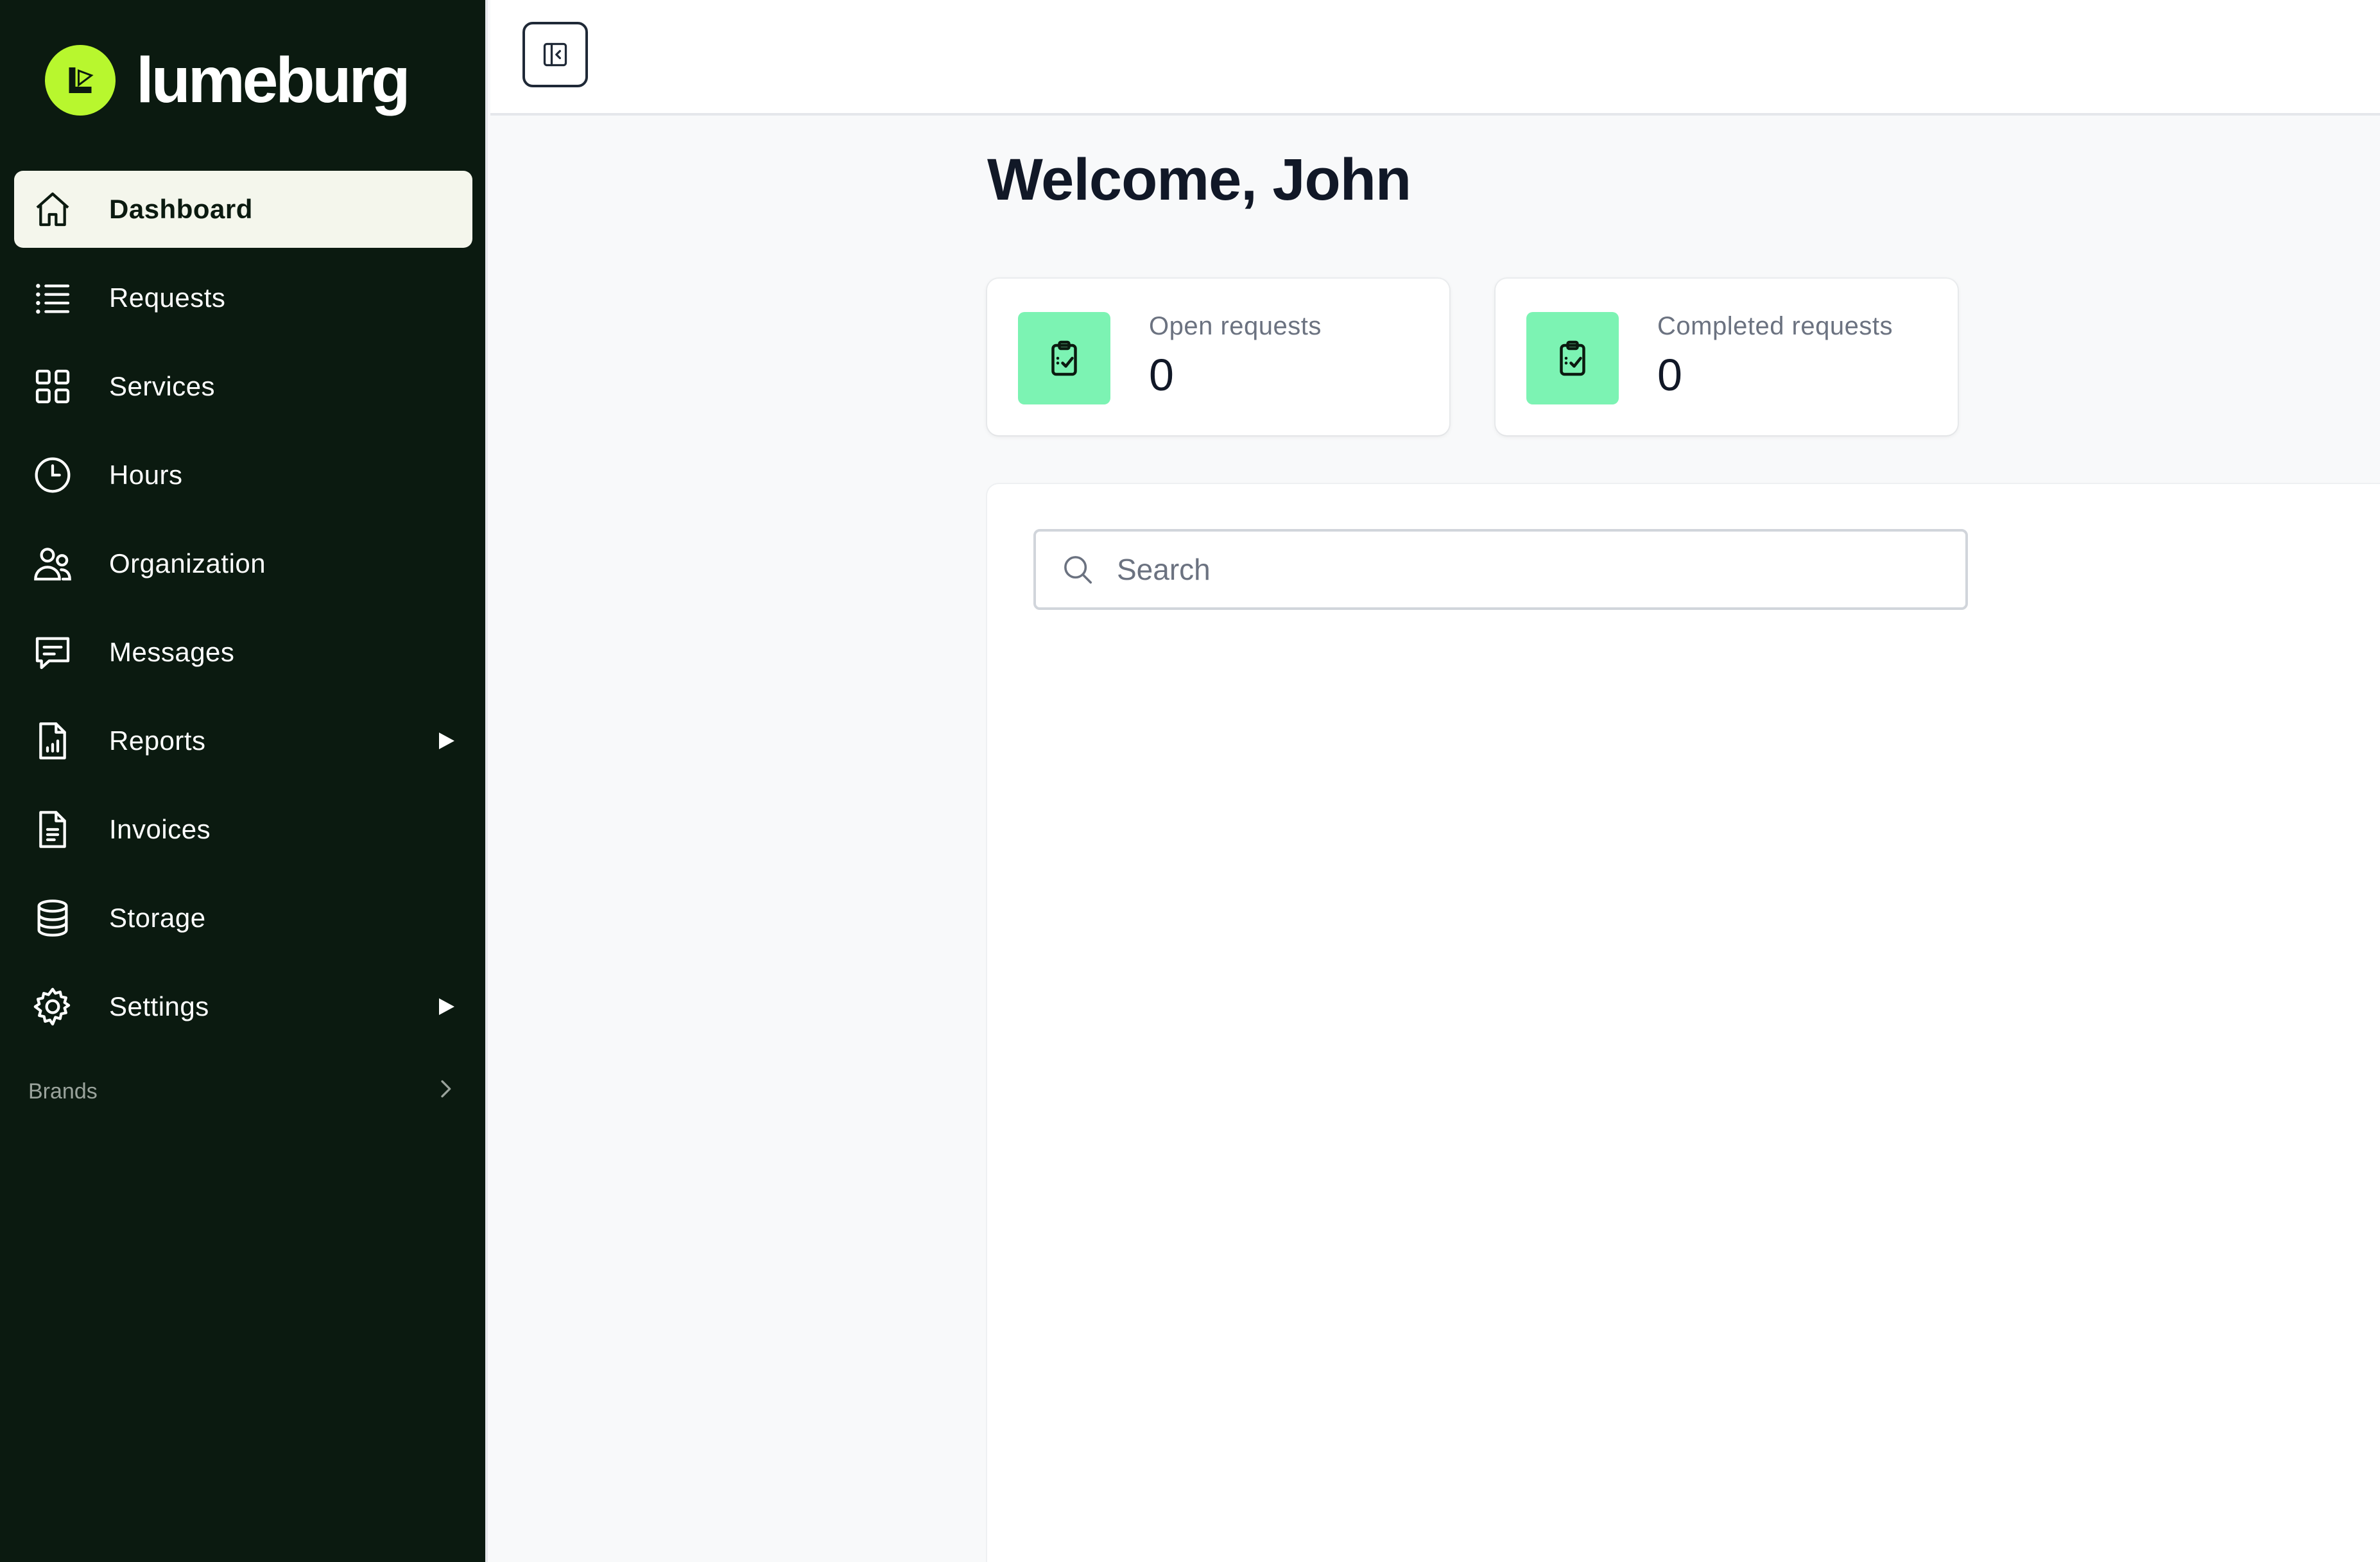  What do you see at coordinates (1218, 357) in the screenshot?
I see `stat-card-open-requests: Open requests 0` at bounding box center [1218, 357].